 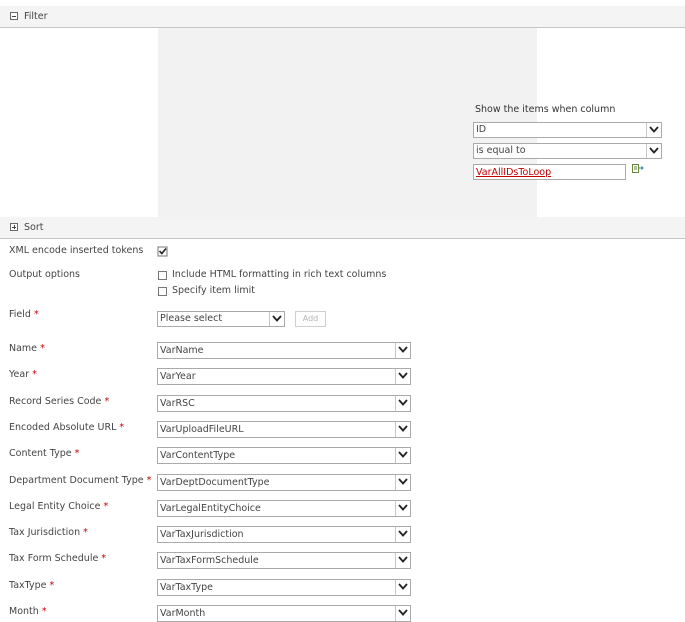 What do you see at coordinates (54, 558) in the screenshot?
I see `mapping-label-text: Tax Form Schedule` at bounding box center [54, 558].